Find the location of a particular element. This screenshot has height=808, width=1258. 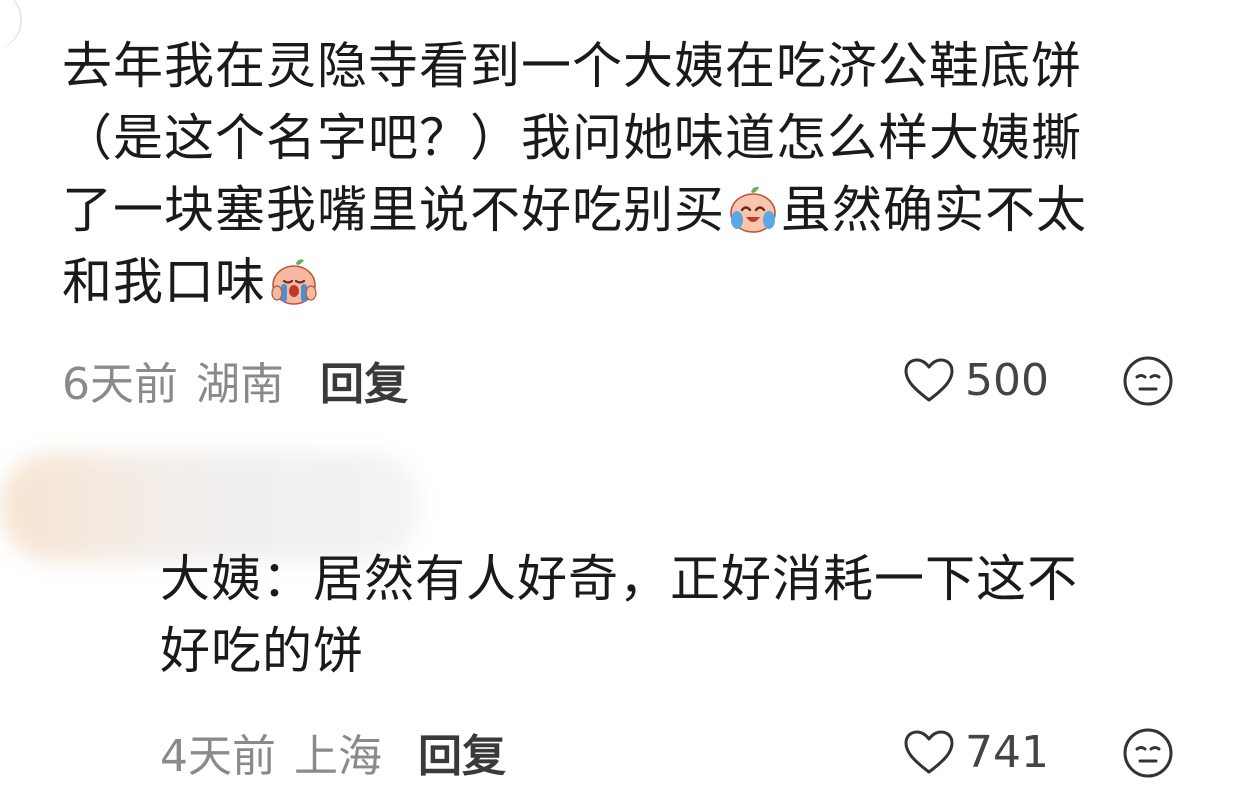

laughing-crying-emoji-icon is located at coordinates (753, 209).